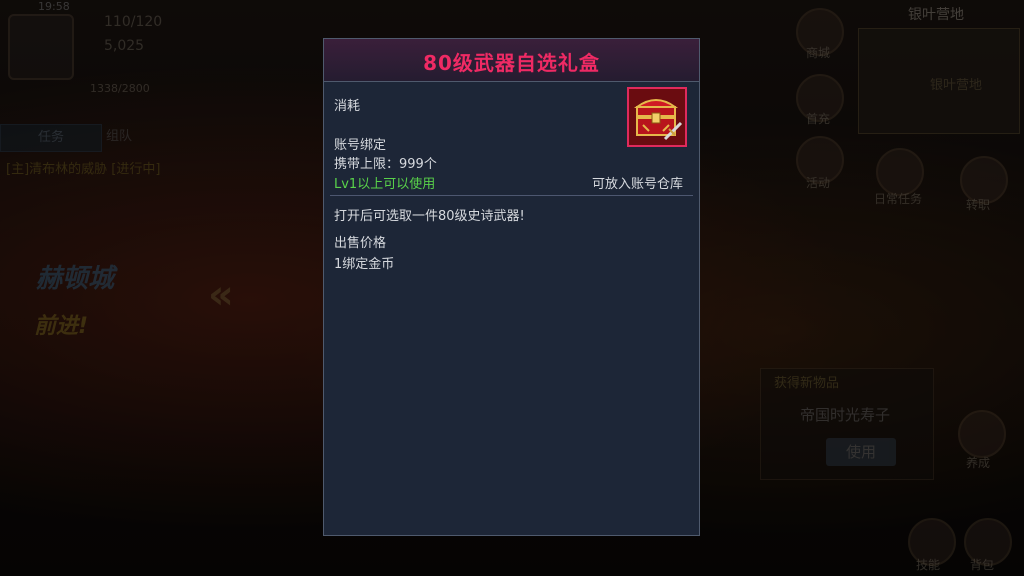 Image resolution: width=1024 pixels, height=576 pixels. What do you see at coordinates (429, 216) in the screenshot?
I see `item-description: 打开后可选取一件80级史诗武器!` at bounding box center [429, 216].